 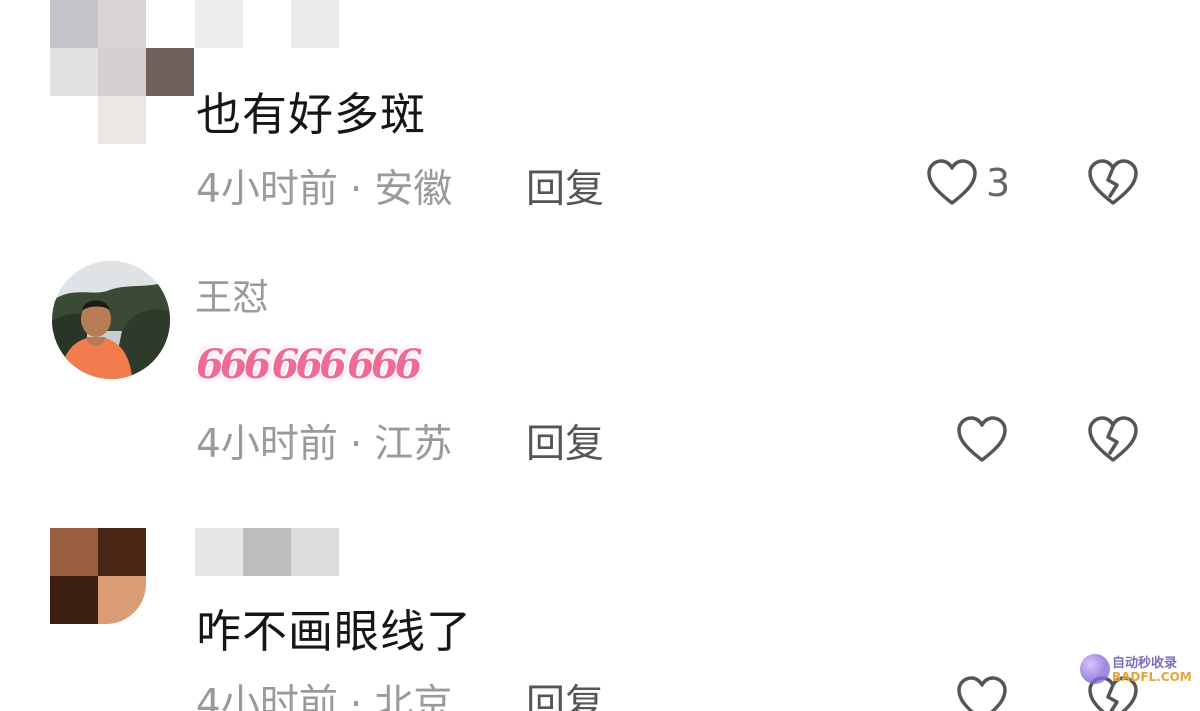 I want to click on watermark: 自动秒收录 BADFL.COM, so click(x=1136, y=672).